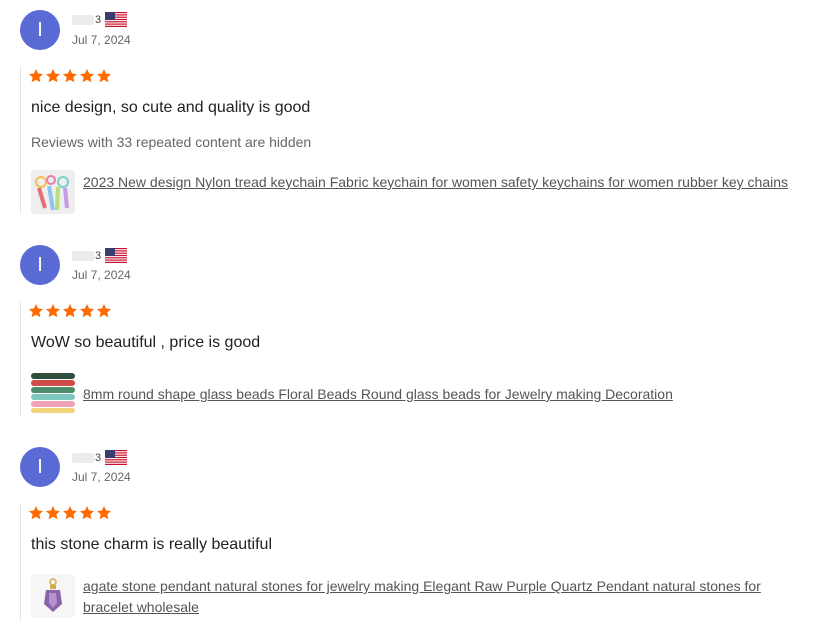 This screenshot has width=822, height=638. Describe the element at coordinates (151, 544) in the screenshot. I see `review-text: this stone charm is really beautiful` at that location.